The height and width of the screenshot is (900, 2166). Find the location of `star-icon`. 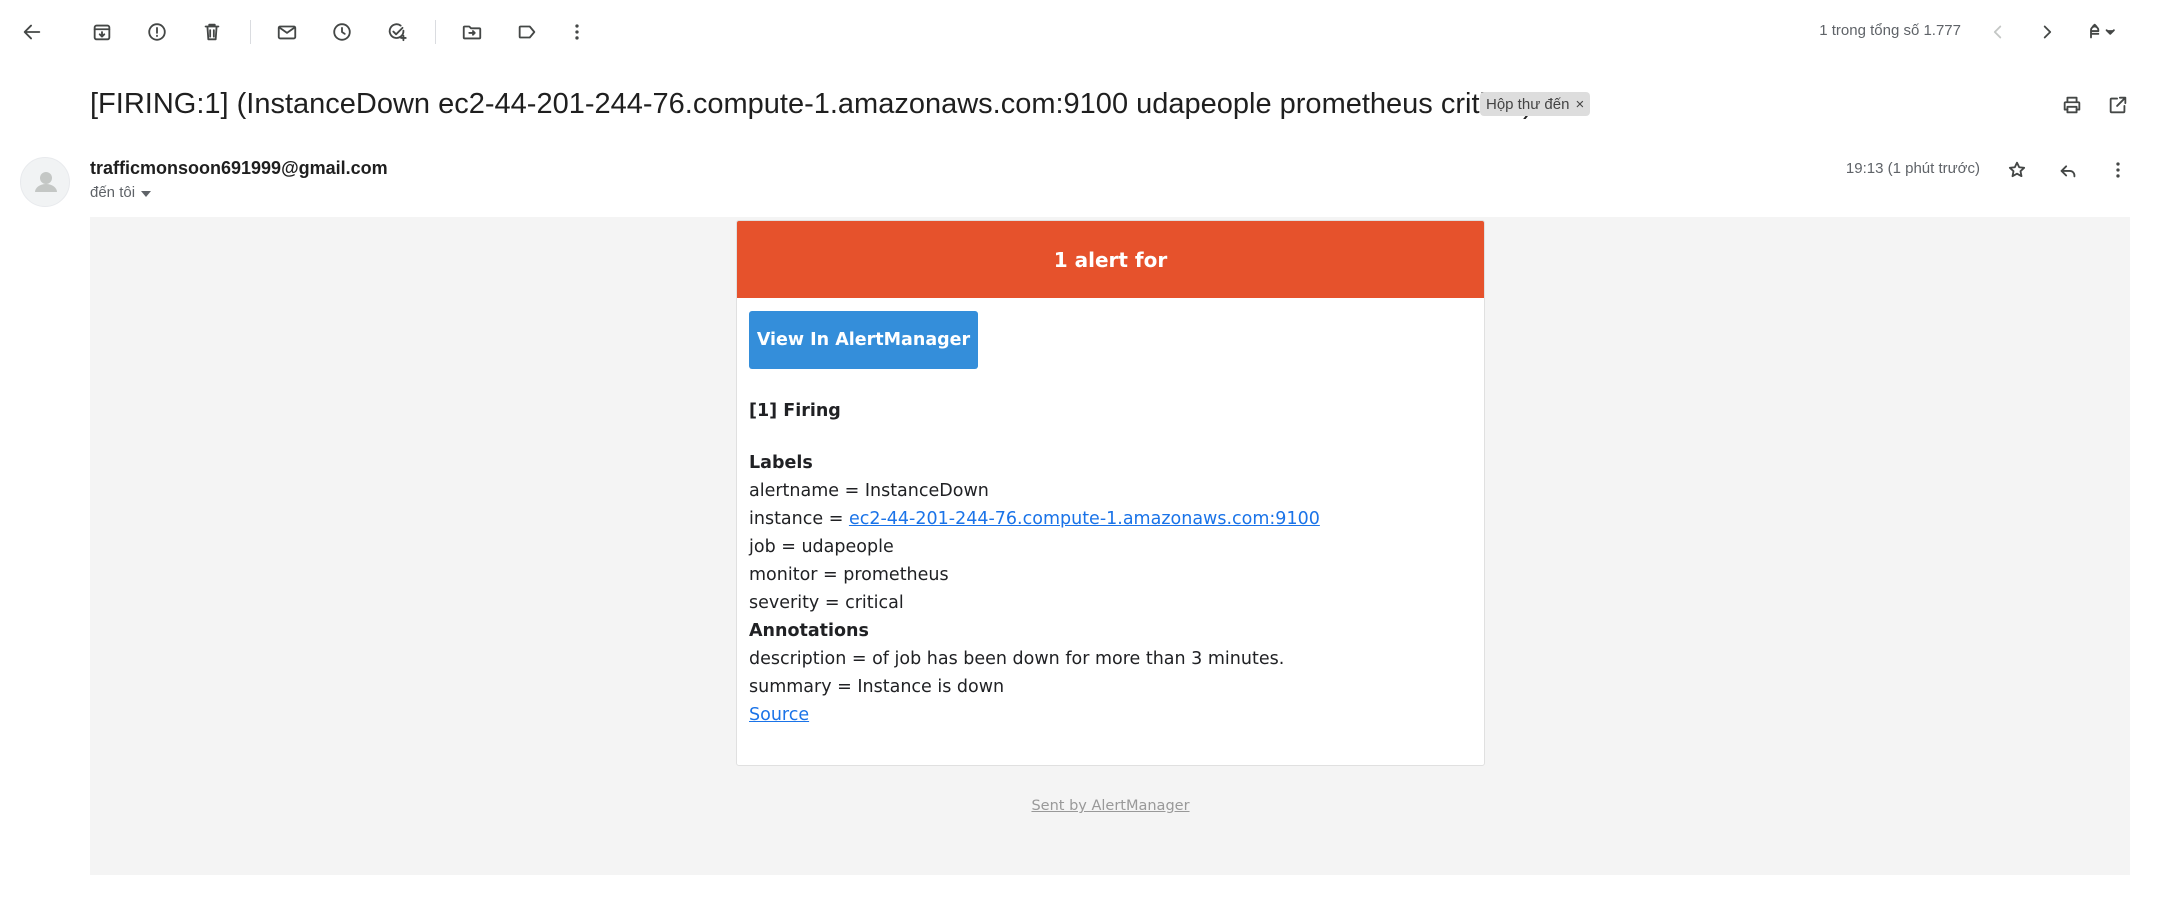

star-icon is located at coordinates (2017, 170).